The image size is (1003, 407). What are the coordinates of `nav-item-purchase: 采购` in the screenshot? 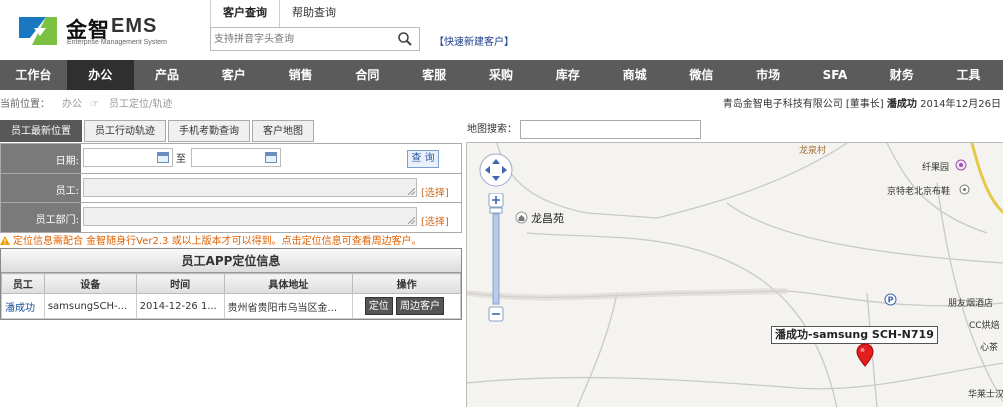 It's located at (501, 75).